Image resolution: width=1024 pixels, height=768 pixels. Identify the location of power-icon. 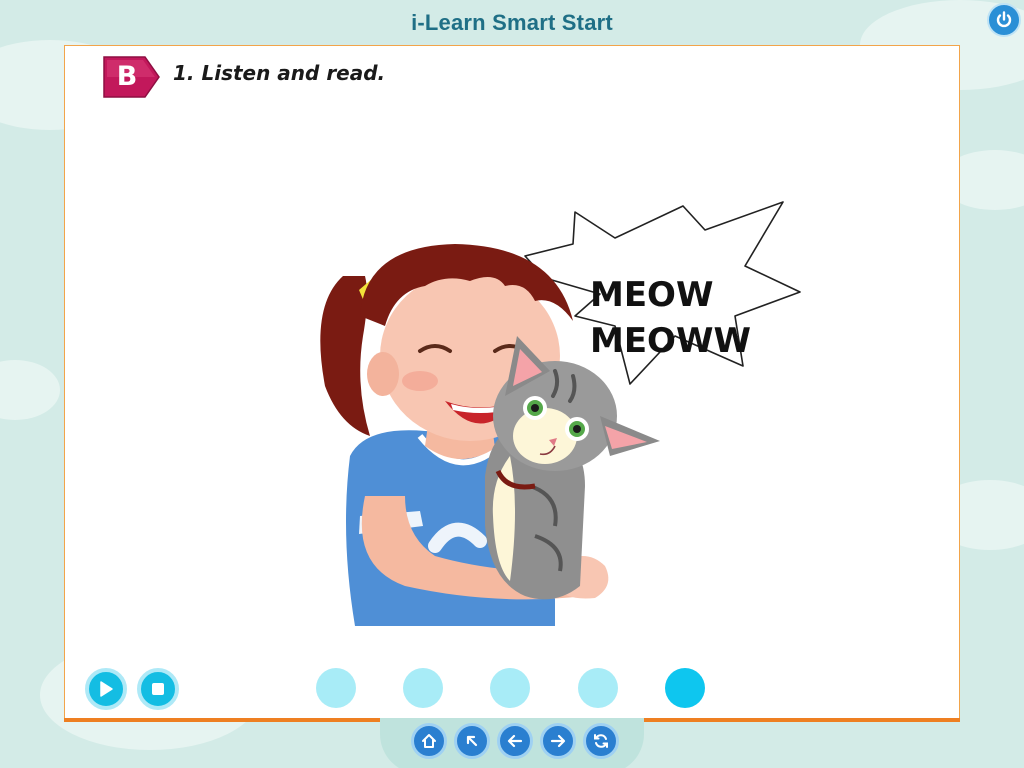
(1004, 19).